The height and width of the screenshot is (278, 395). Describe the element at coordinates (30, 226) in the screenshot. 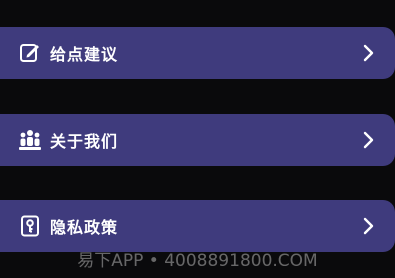

I see `privacy-key-icon` at that location.